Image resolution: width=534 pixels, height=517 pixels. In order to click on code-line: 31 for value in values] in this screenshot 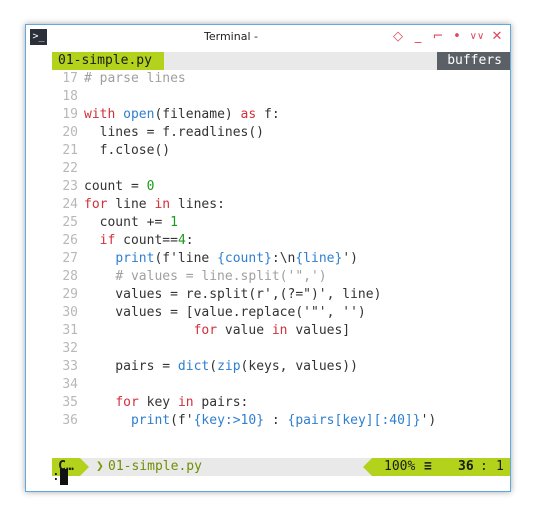, I will do `click(281, 331)`.